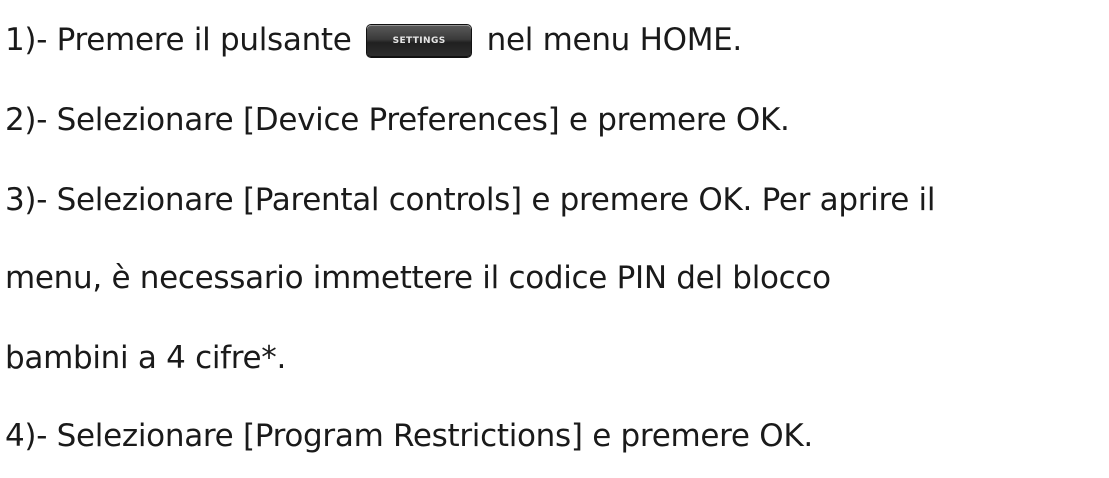  I want to click on settings-button-image: SETTINGS, so click(419, 41).